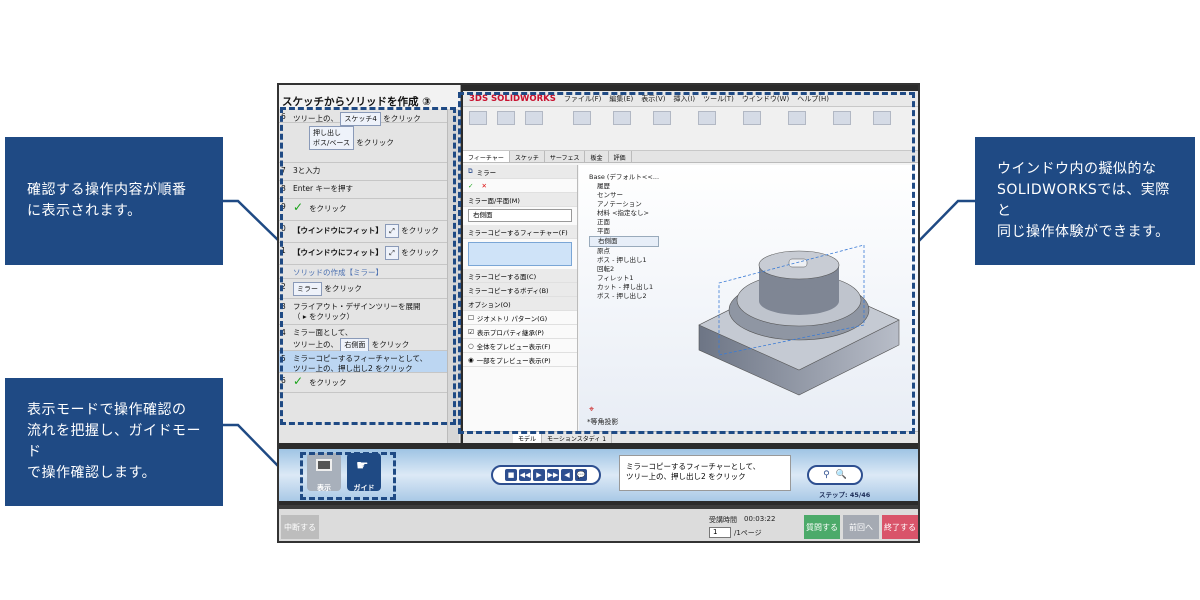 This screenshot has width=1200, height=600. Describe the element at coordinates (841, 475) in the screenshot. I see `zoom-icon: 🔍` at that location.